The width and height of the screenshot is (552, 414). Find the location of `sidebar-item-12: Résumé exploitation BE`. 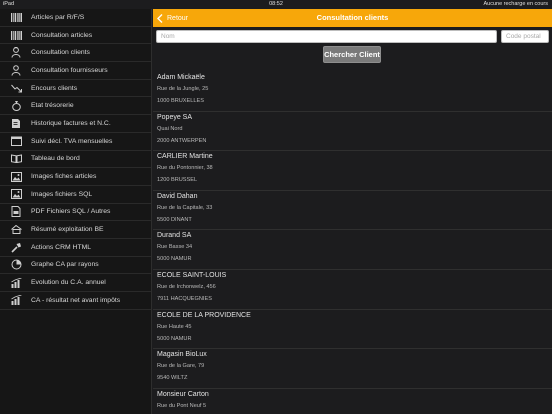

sidebar-item-12: Résumé exploitation BE is located at coordinates (75, 230).